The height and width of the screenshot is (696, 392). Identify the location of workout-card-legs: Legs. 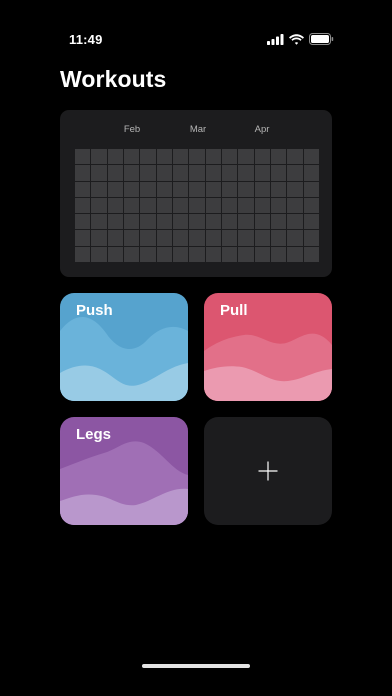
(124, 471).